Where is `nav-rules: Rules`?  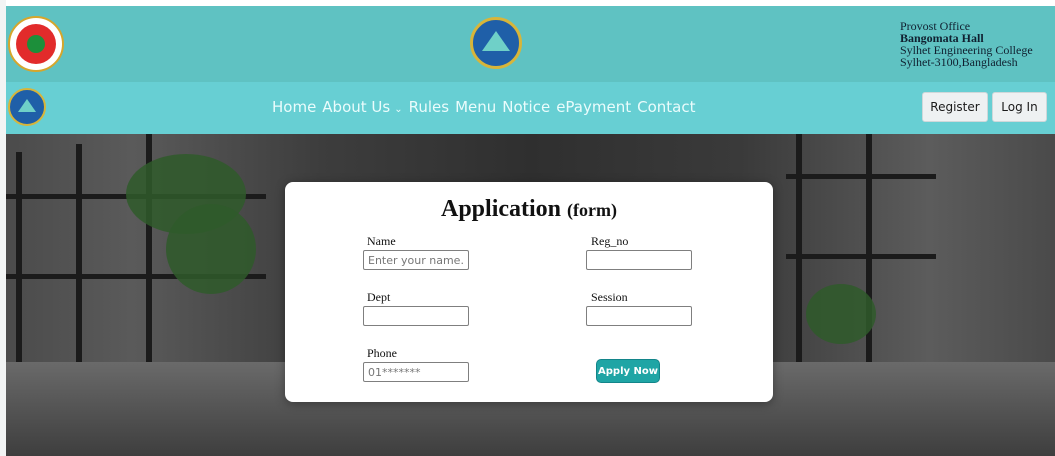 nav-rules: Rules is located at coordinates (429, 107).